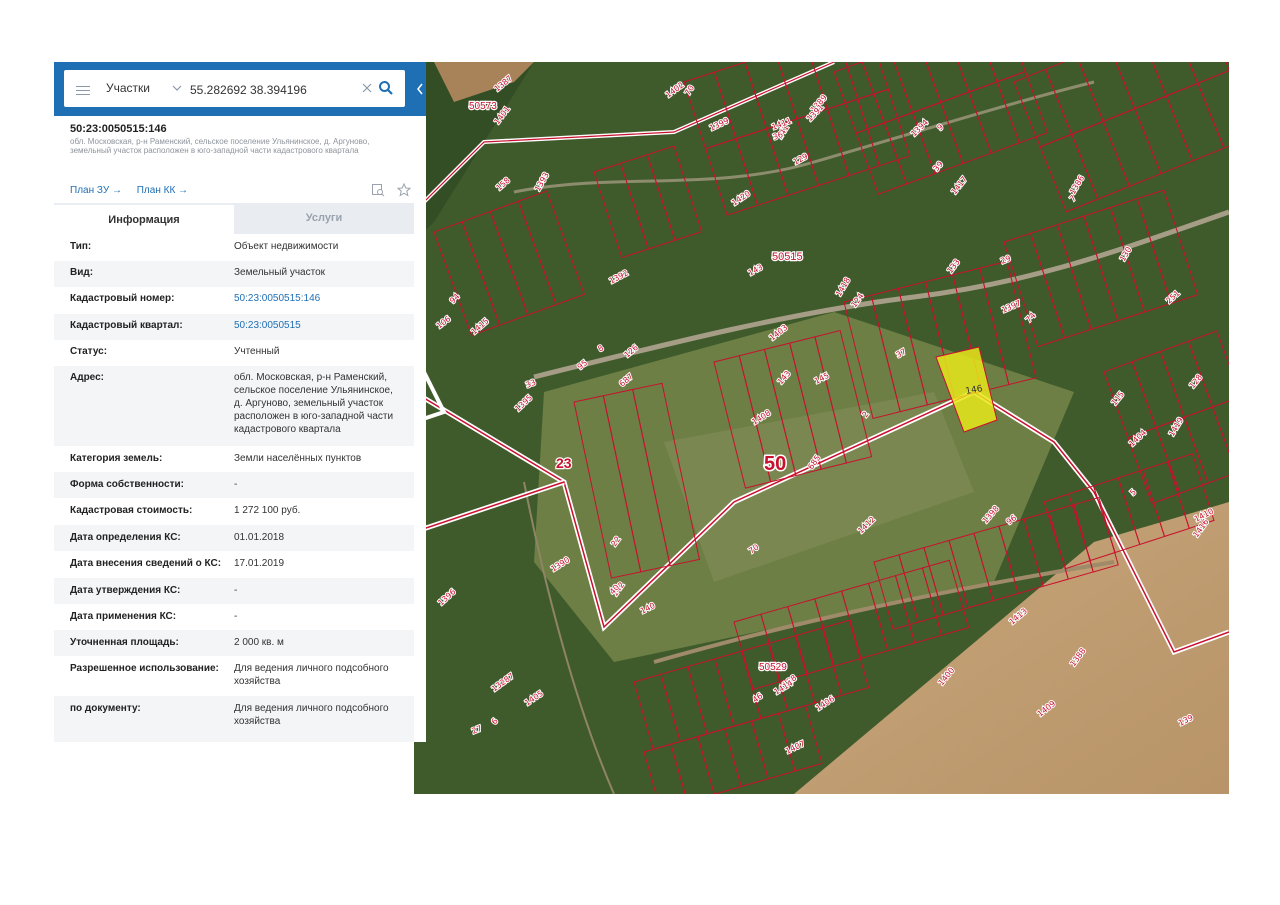  I want to click on row-value: Земли населённых пунктов, so click(298, 458).